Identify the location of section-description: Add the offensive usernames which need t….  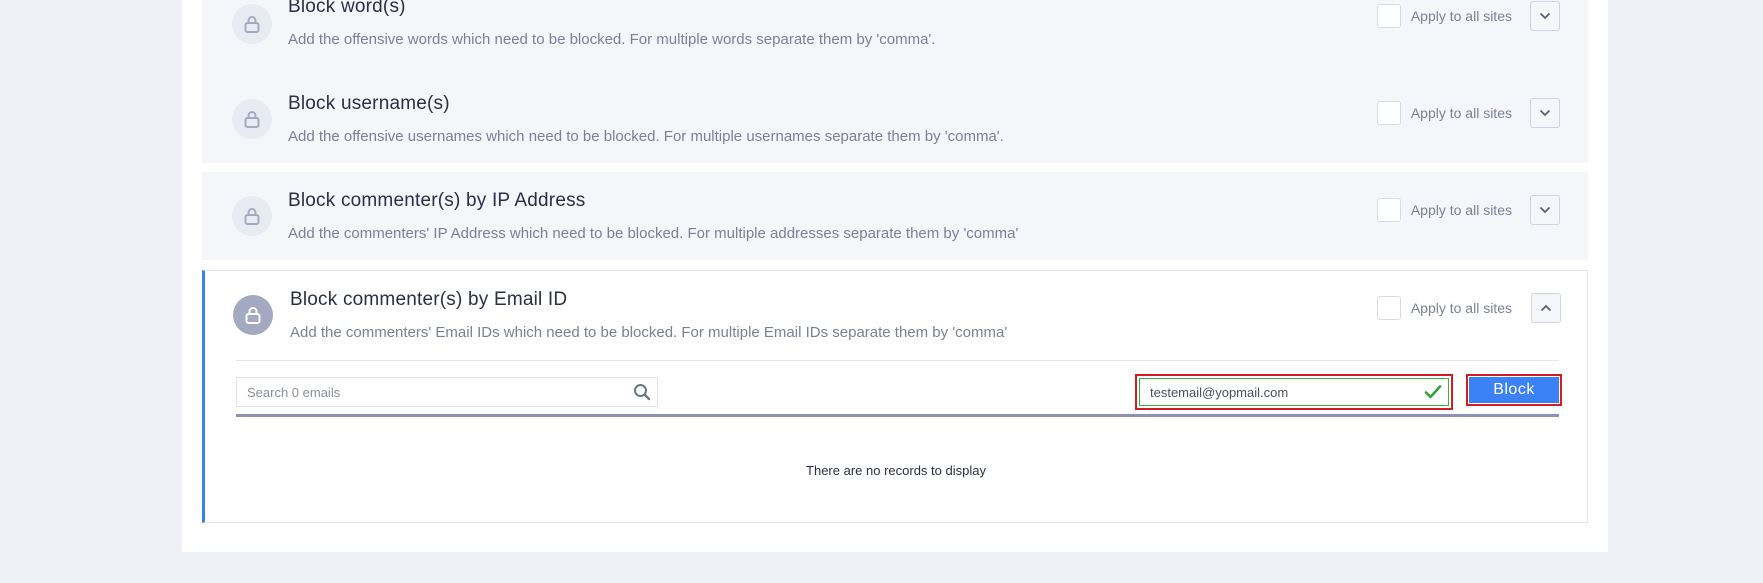
(646, 136).